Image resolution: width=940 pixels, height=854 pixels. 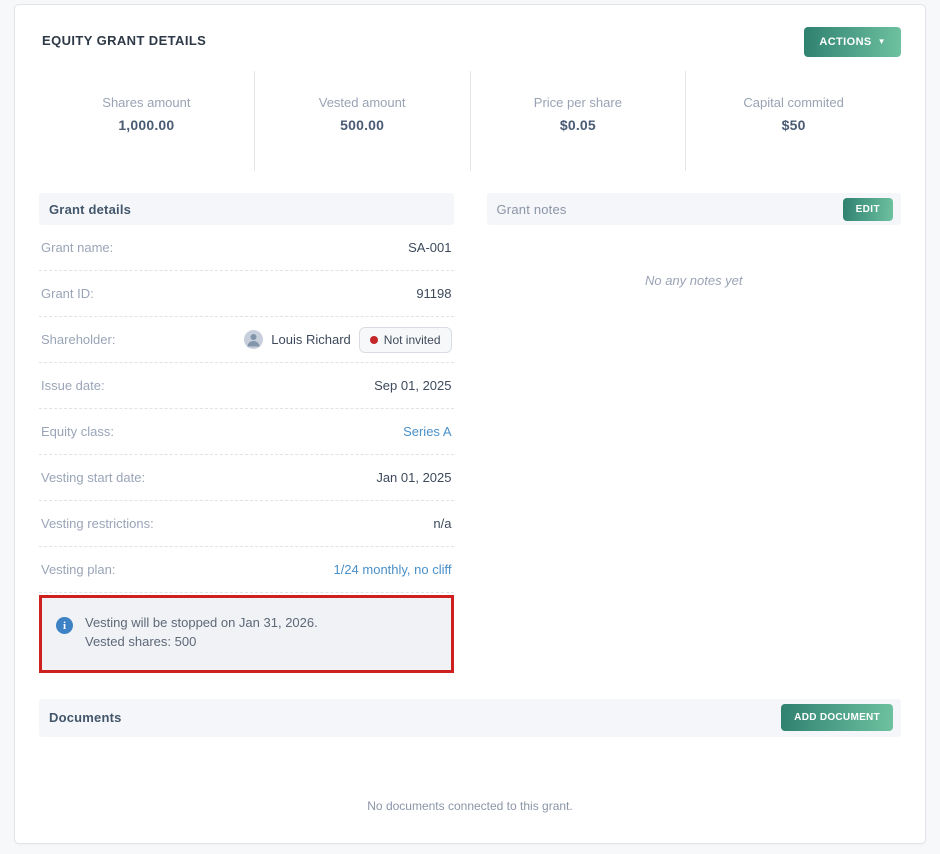 What do you see at coordinates (246, 209) in the screenshot?
I see `grant-details-header: Grant details` at bounding box center [246, 209].